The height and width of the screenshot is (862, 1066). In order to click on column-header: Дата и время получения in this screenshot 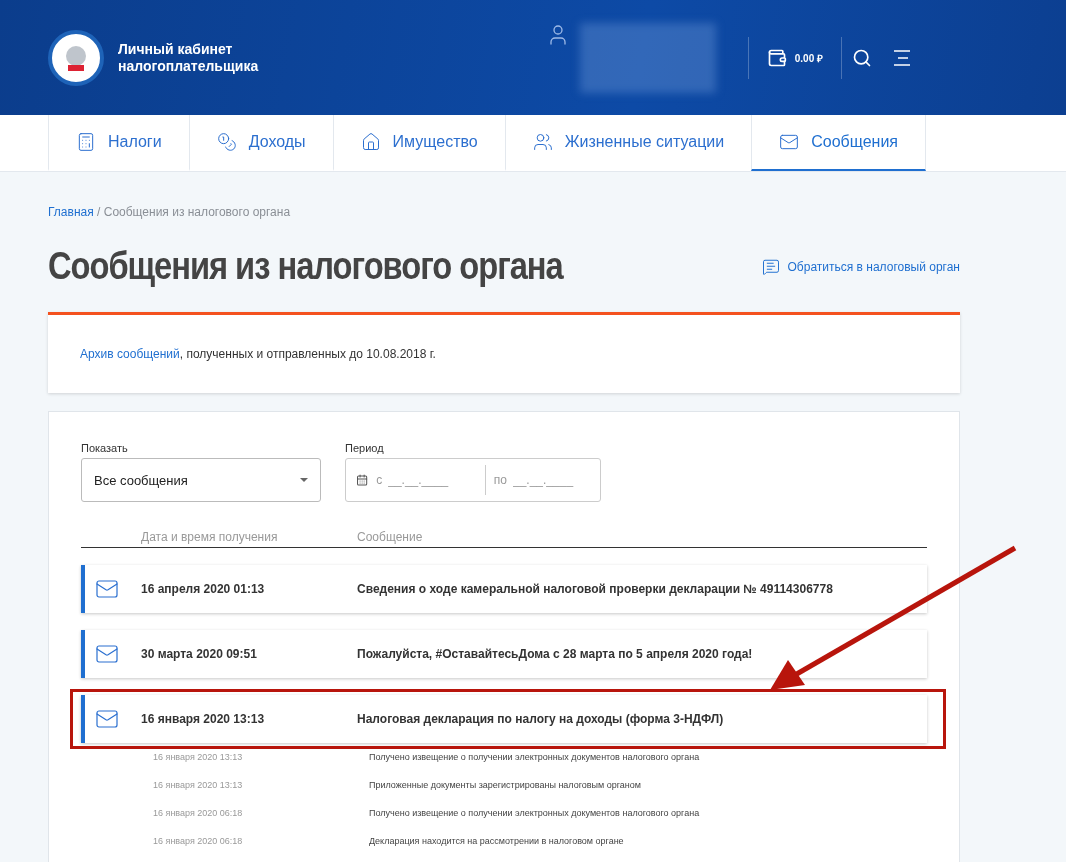, I will do `click(210, 537)`.